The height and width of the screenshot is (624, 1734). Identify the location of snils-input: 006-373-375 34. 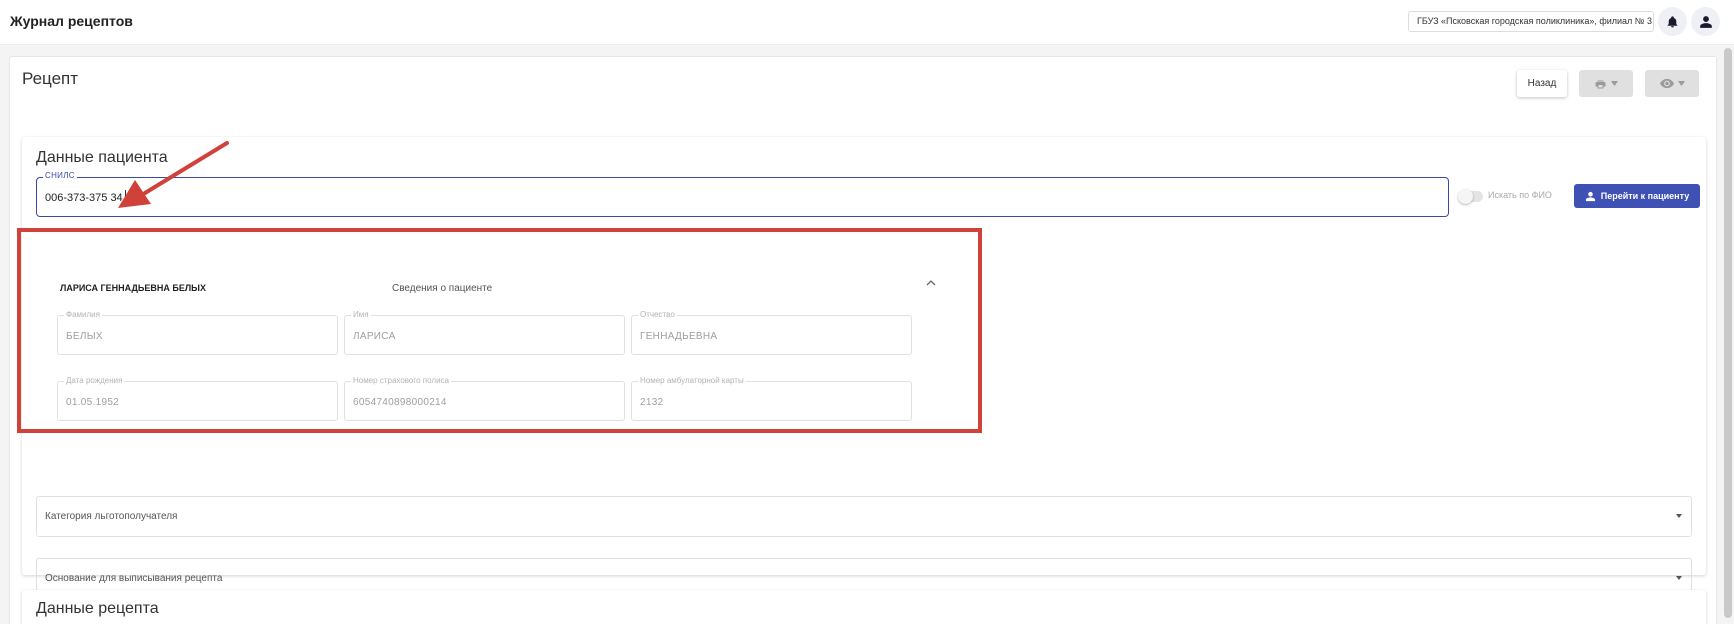
(84, 198).